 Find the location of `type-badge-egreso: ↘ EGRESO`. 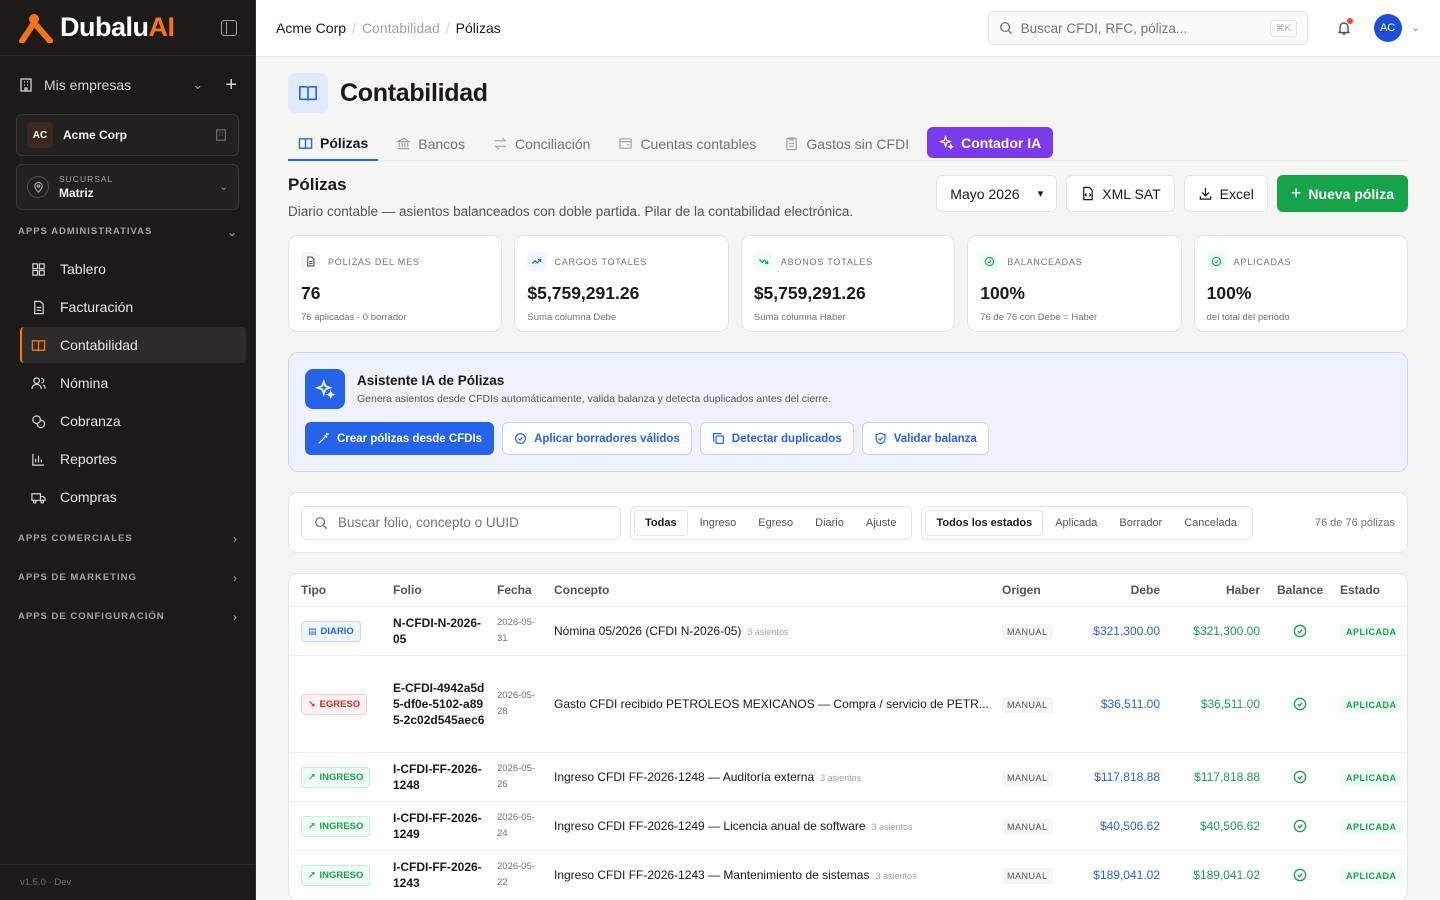

type-badge-egreso: ↘ EGRESO is located at coordinates (334, 704).